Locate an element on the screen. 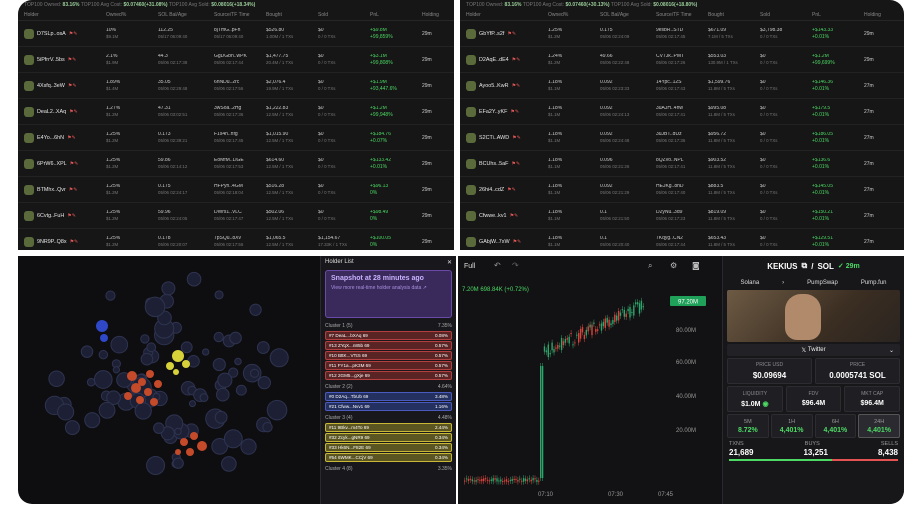 This screenshot has height=520, width=922. col-holder: Holder is located at coordinates (504, 15).